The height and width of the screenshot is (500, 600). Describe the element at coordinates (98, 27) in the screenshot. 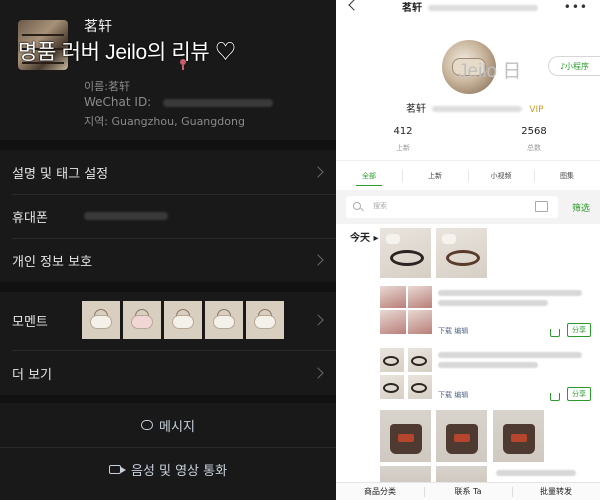

I see `contact-name: 茗轩` at that location.